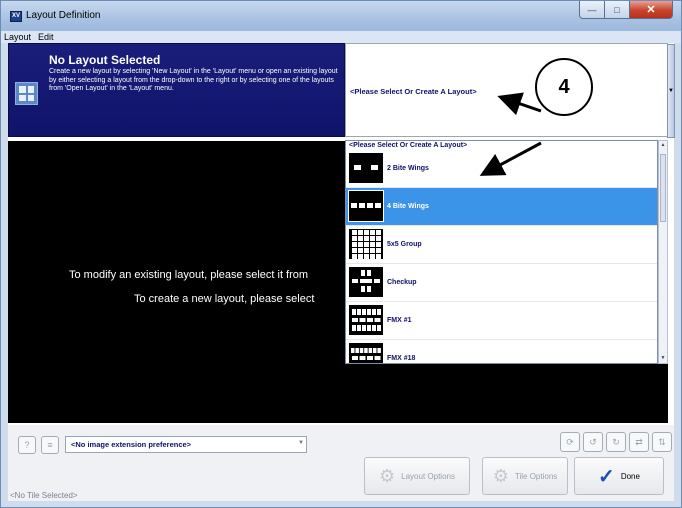  Describe the element at coordinates (50, 445) in the screenshot. I see `list-icon: ≡` at that location.